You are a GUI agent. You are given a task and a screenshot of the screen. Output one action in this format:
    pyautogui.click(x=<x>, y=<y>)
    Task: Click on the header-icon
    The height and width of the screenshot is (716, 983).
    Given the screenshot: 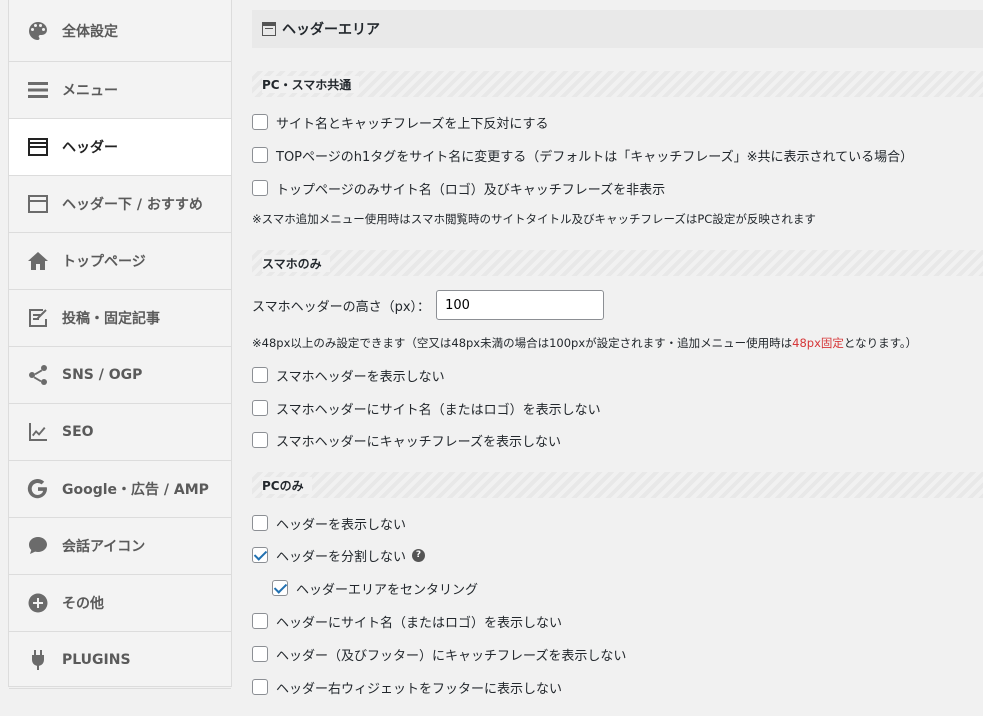 What is the action you would take?
    pyautogui.click(x=38, y=147)
    